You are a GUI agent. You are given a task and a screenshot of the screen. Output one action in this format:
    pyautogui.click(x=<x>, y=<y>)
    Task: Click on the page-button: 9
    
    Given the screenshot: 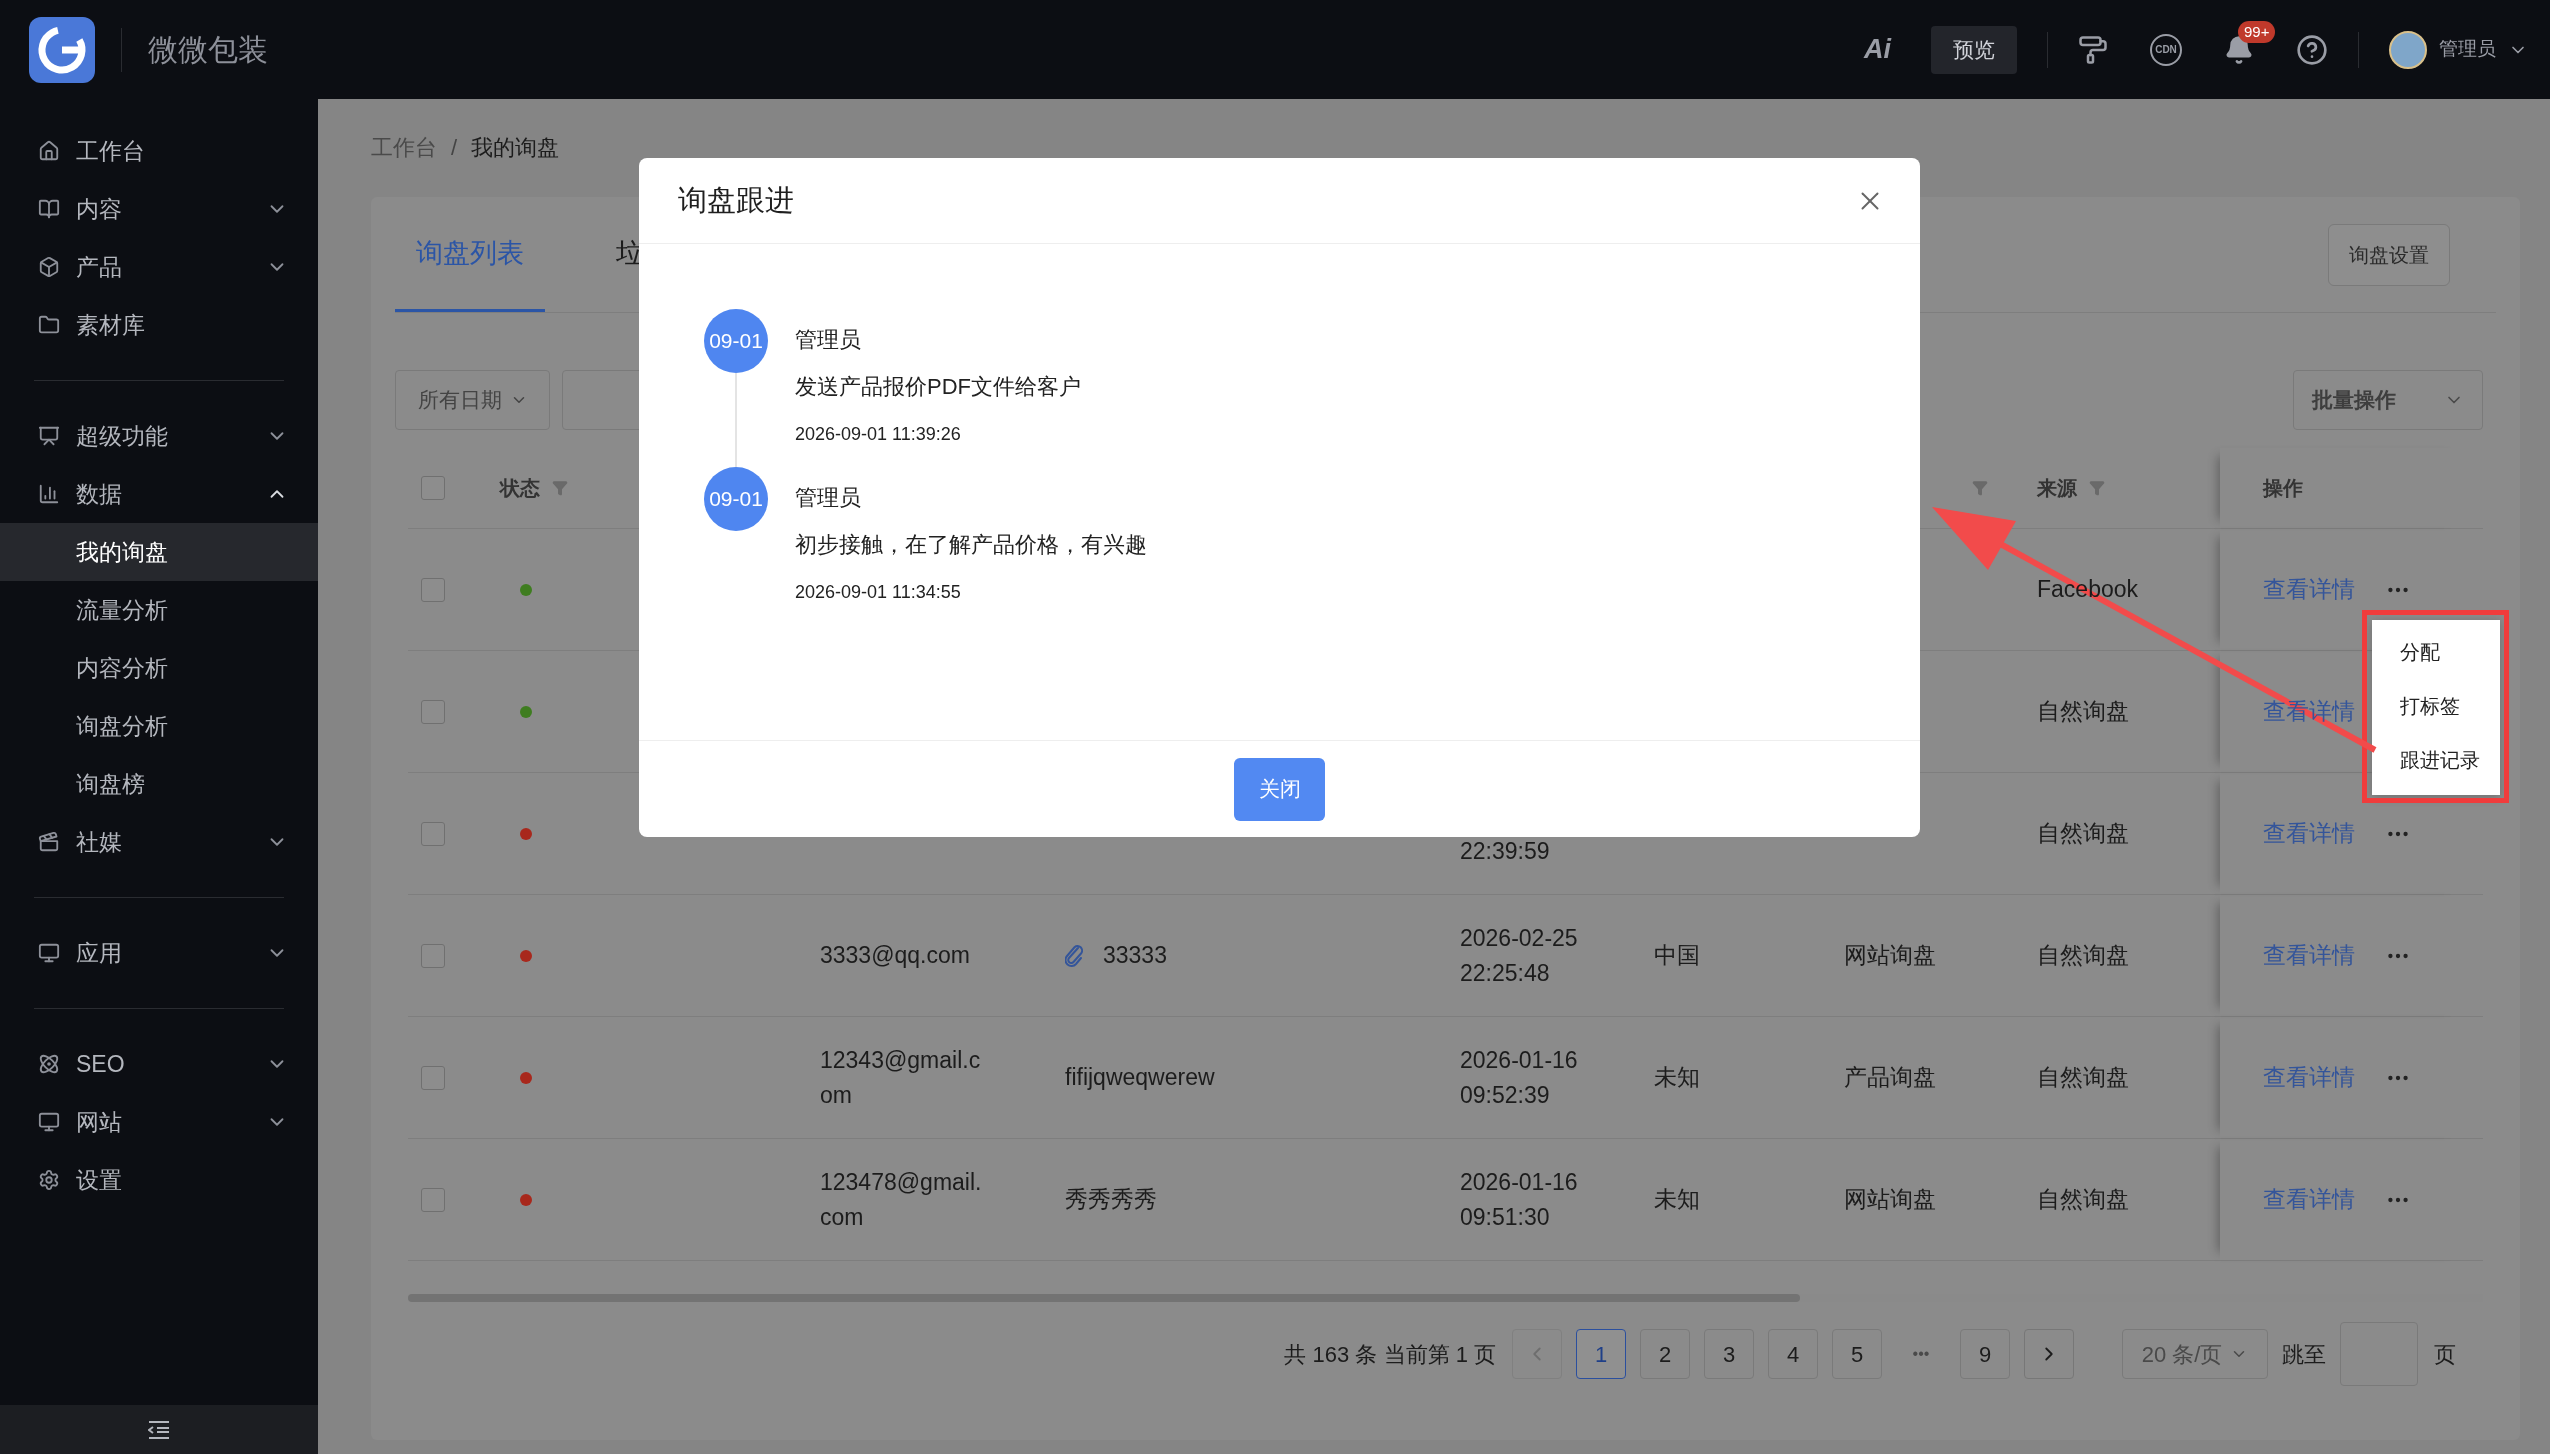 What is the action you would take?
    pyautogui.click(x=1985, y=1354)
    